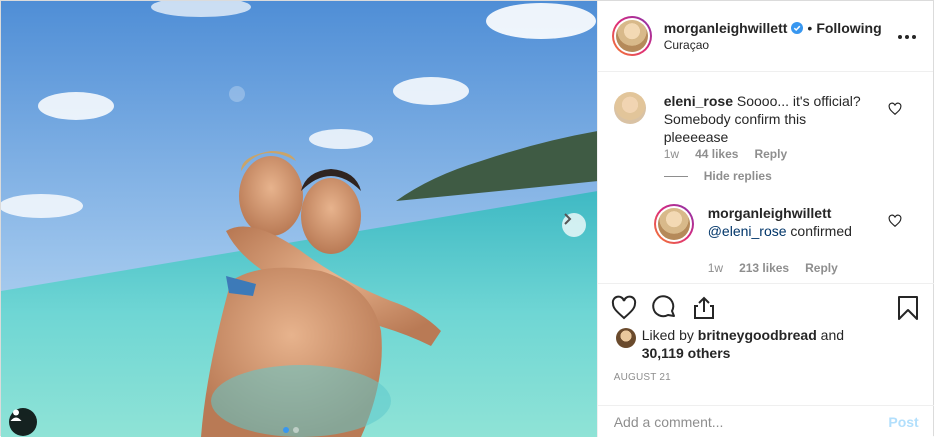 The image size is (934, 437). Describe the element at coordinates (757, 335) in the screenshot. I see `liked-by-user: britneygoodbread` at that location.